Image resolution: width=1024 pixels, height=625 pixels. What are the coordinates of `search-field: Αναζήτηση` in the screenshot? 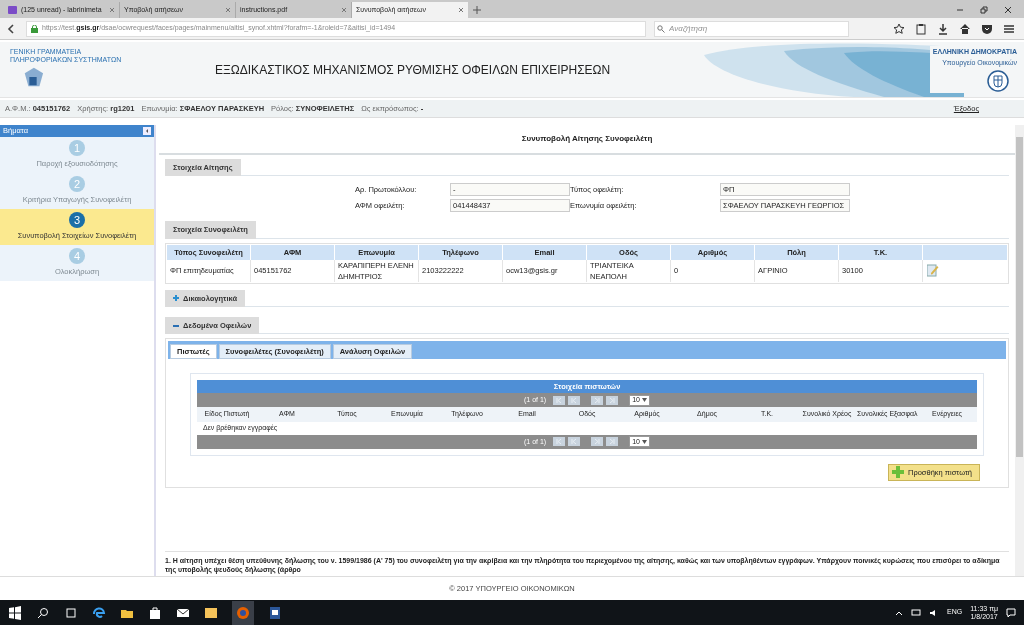 It's located at (751, 28).